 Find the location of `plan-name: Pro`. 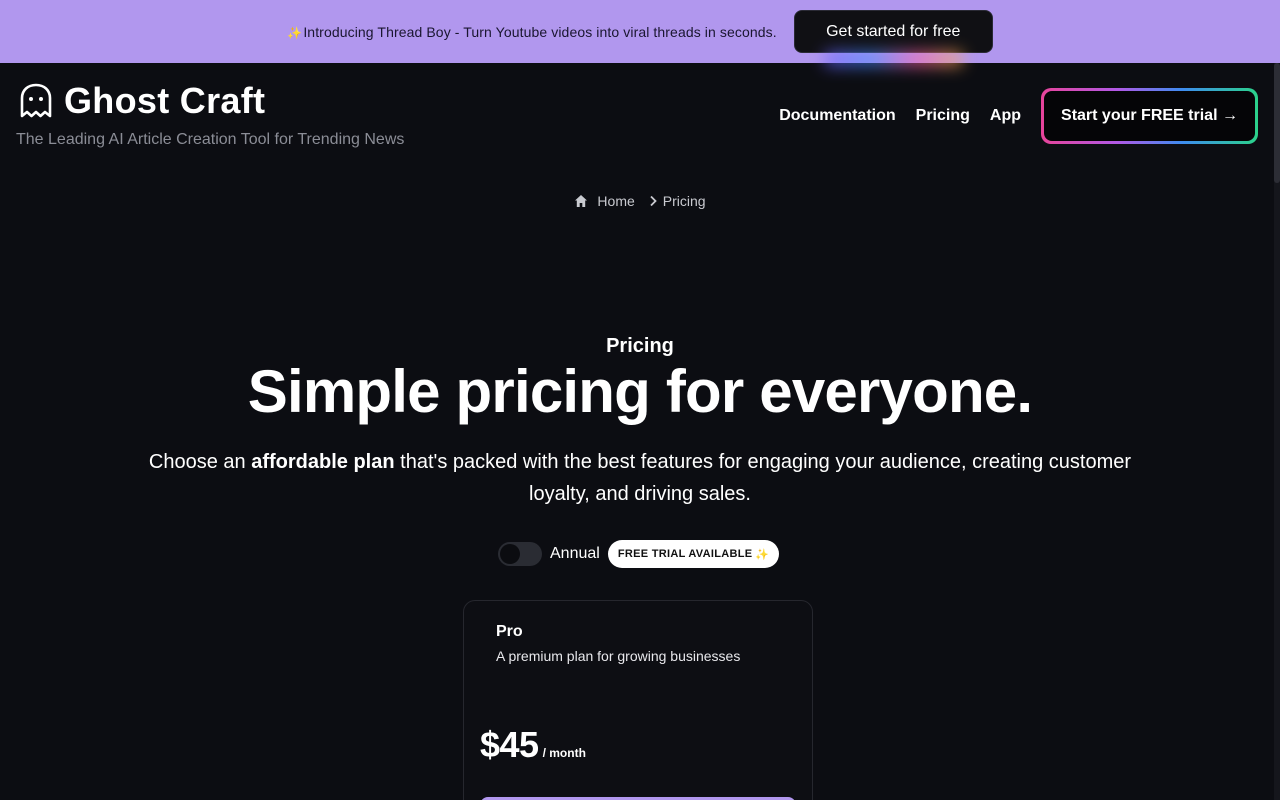

plan-name: Pro is located at coordinates (509, 631).